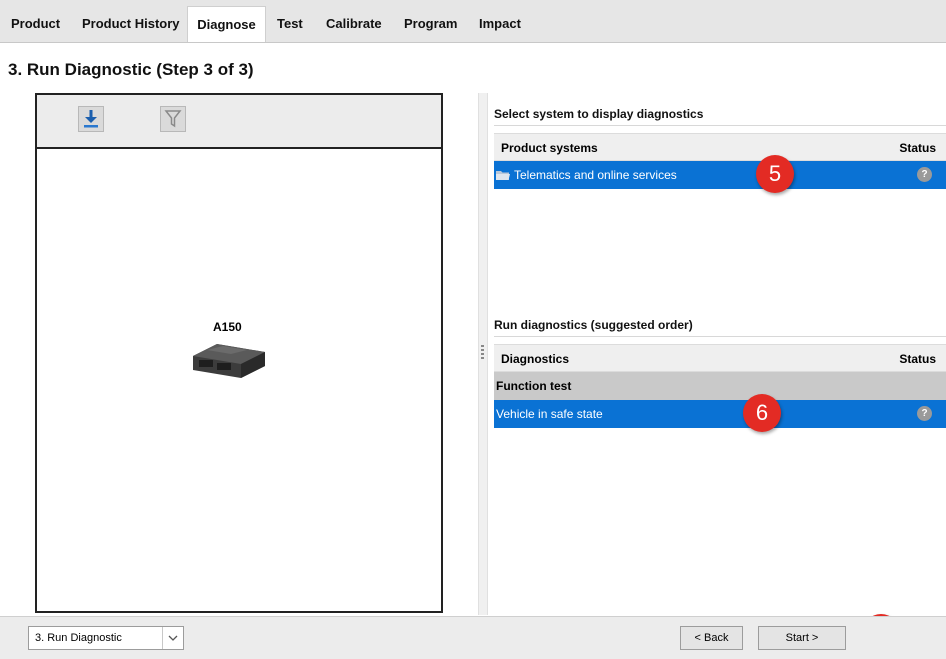 The image size is (946, 659). I want to click on group-row-function-test: Function test, so click(720, 386).